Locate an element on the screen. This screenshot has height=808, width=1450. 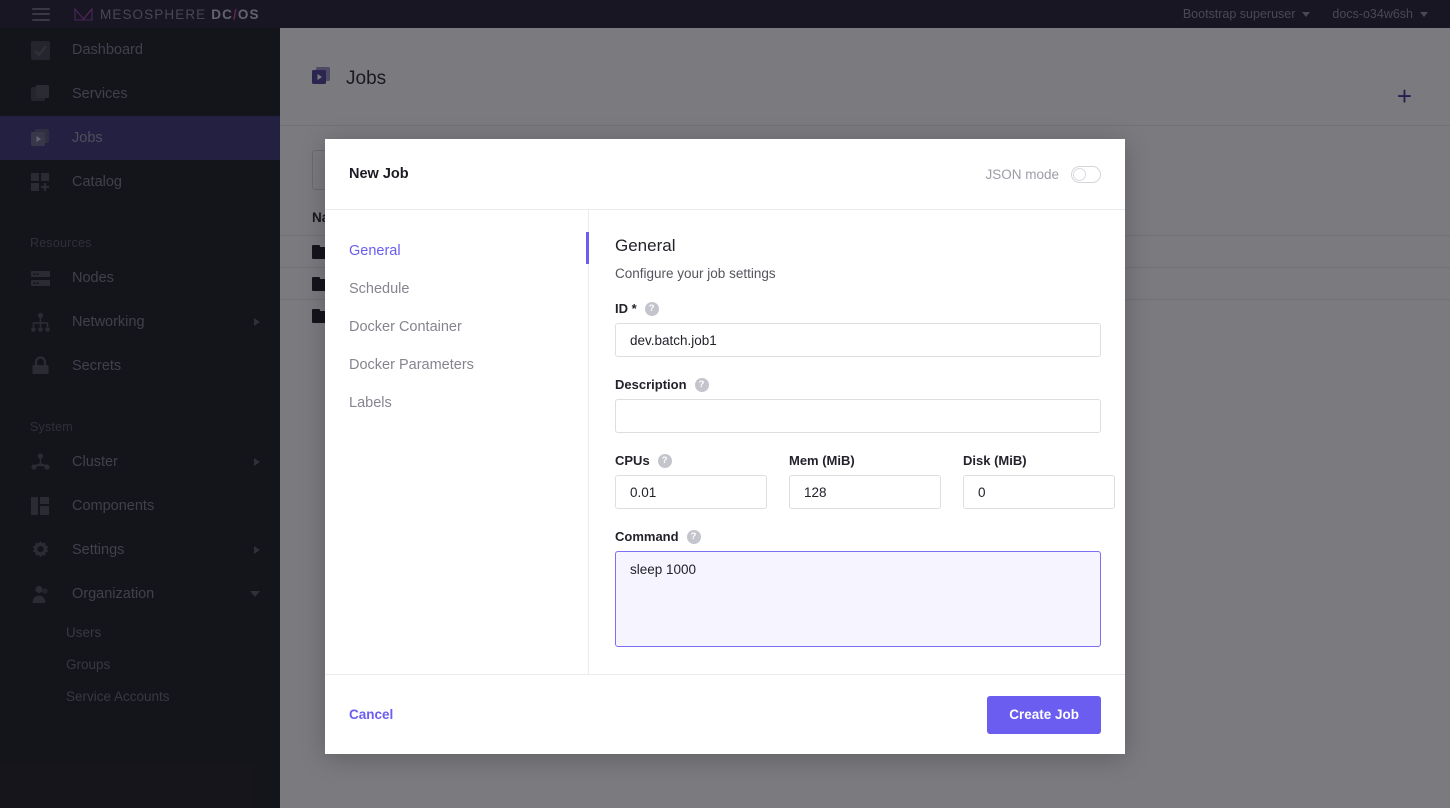
field-cpus-label-text: CPUs is located at coordinates (632, 460).